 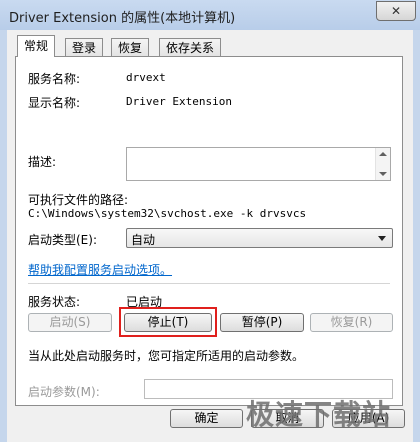 What do you see at coordinates (64, 392) in the screenshot?
I see `start-params-label: 启动参数(M):` at bounding box center [64, 392].